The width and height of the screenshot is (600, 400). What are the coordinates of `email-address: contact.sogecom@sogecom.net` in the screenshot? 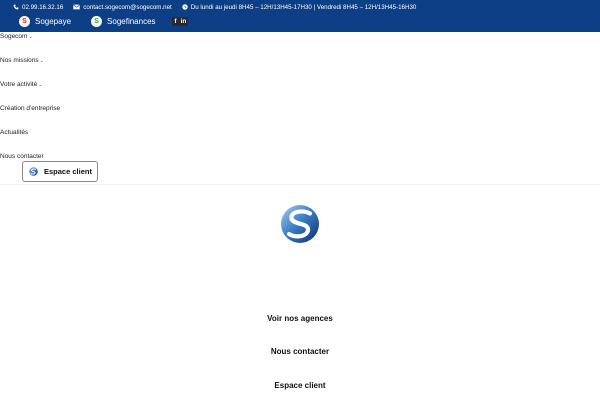 It's located at (127, 7).